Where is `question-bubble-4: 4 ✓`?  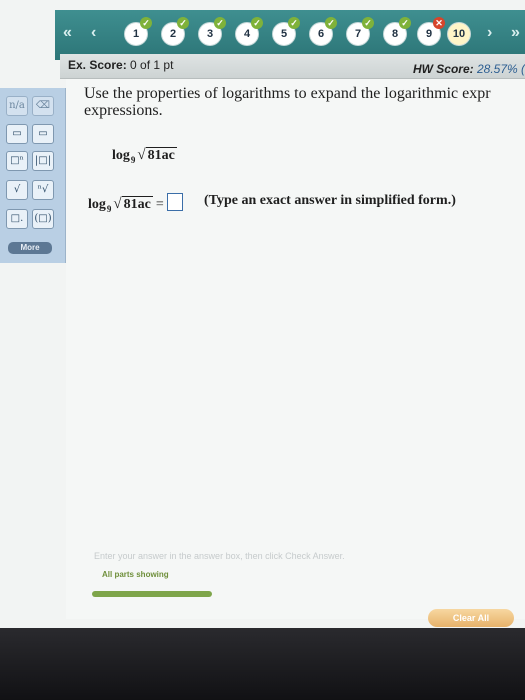 question-bubble-4: 4 ✓ is located at coordinates (249, 31).